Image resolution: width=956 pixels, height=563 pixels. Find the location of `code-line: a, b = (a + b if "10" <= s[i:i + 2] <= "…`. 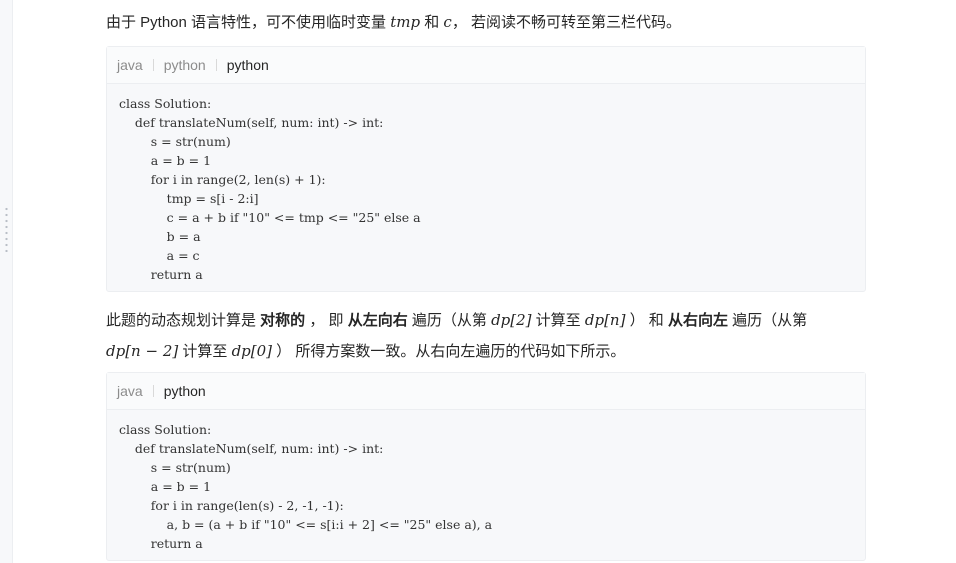

code-line: a, b = (a + b if "10" <= s[i:i + 2] <= "… is located at coordinates (306, 524).